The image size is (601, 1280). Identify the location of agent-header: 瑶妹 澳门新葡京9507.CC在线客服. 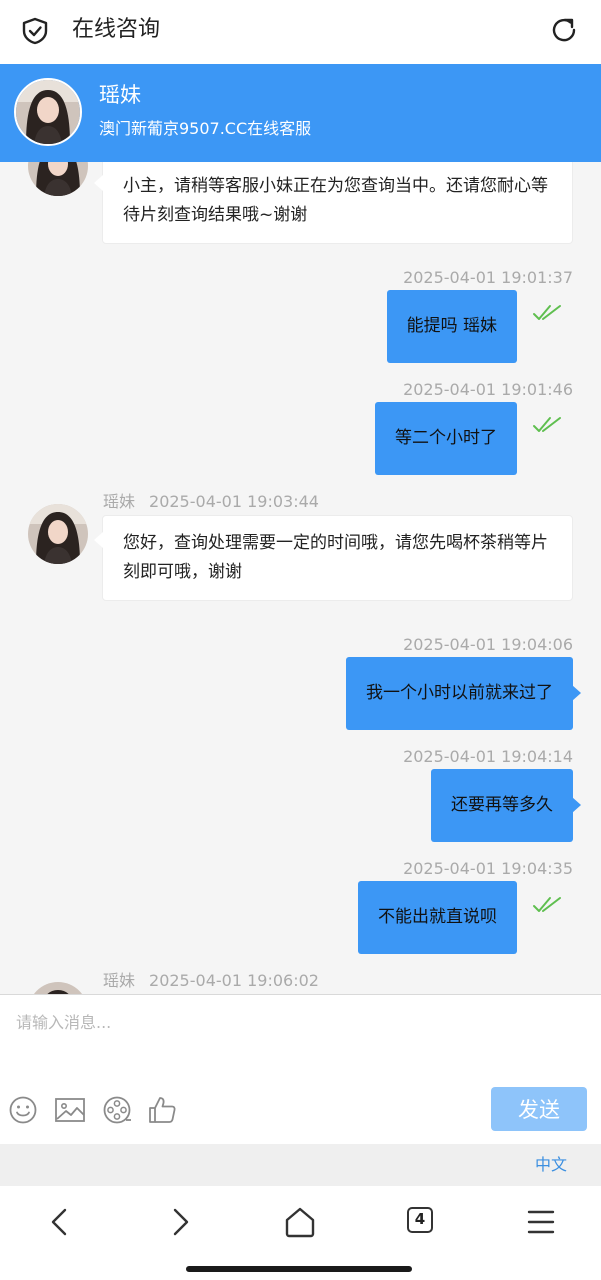
(300, 113).